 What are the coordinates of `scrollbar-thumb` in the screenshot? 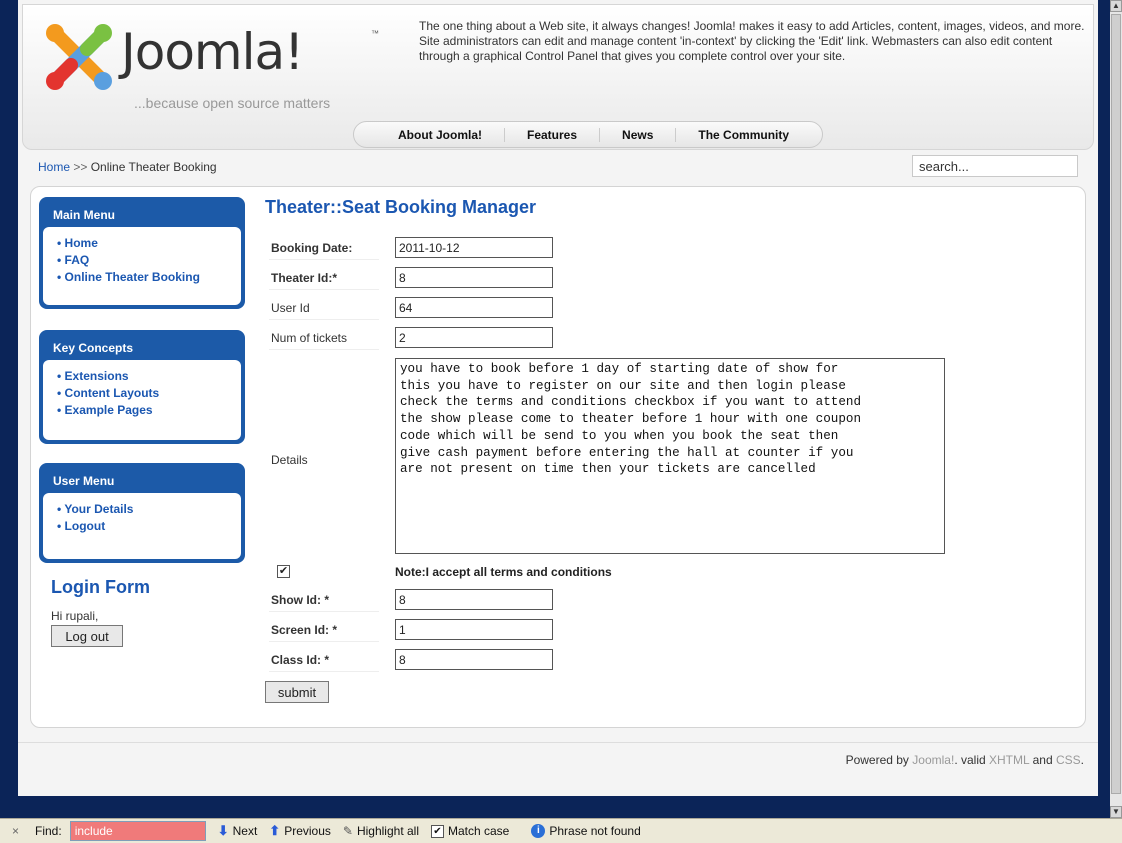 It's located at (1116, 404).